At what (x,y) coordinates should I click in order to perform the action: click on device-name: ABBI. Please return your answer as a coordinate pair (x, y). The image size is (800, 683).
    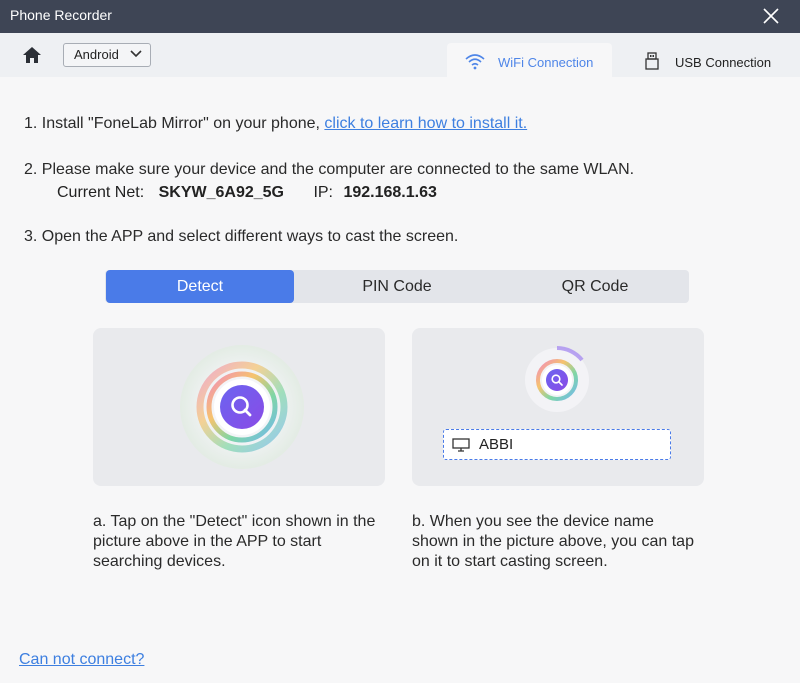
    Looking at the image, I should click on (496, 444).